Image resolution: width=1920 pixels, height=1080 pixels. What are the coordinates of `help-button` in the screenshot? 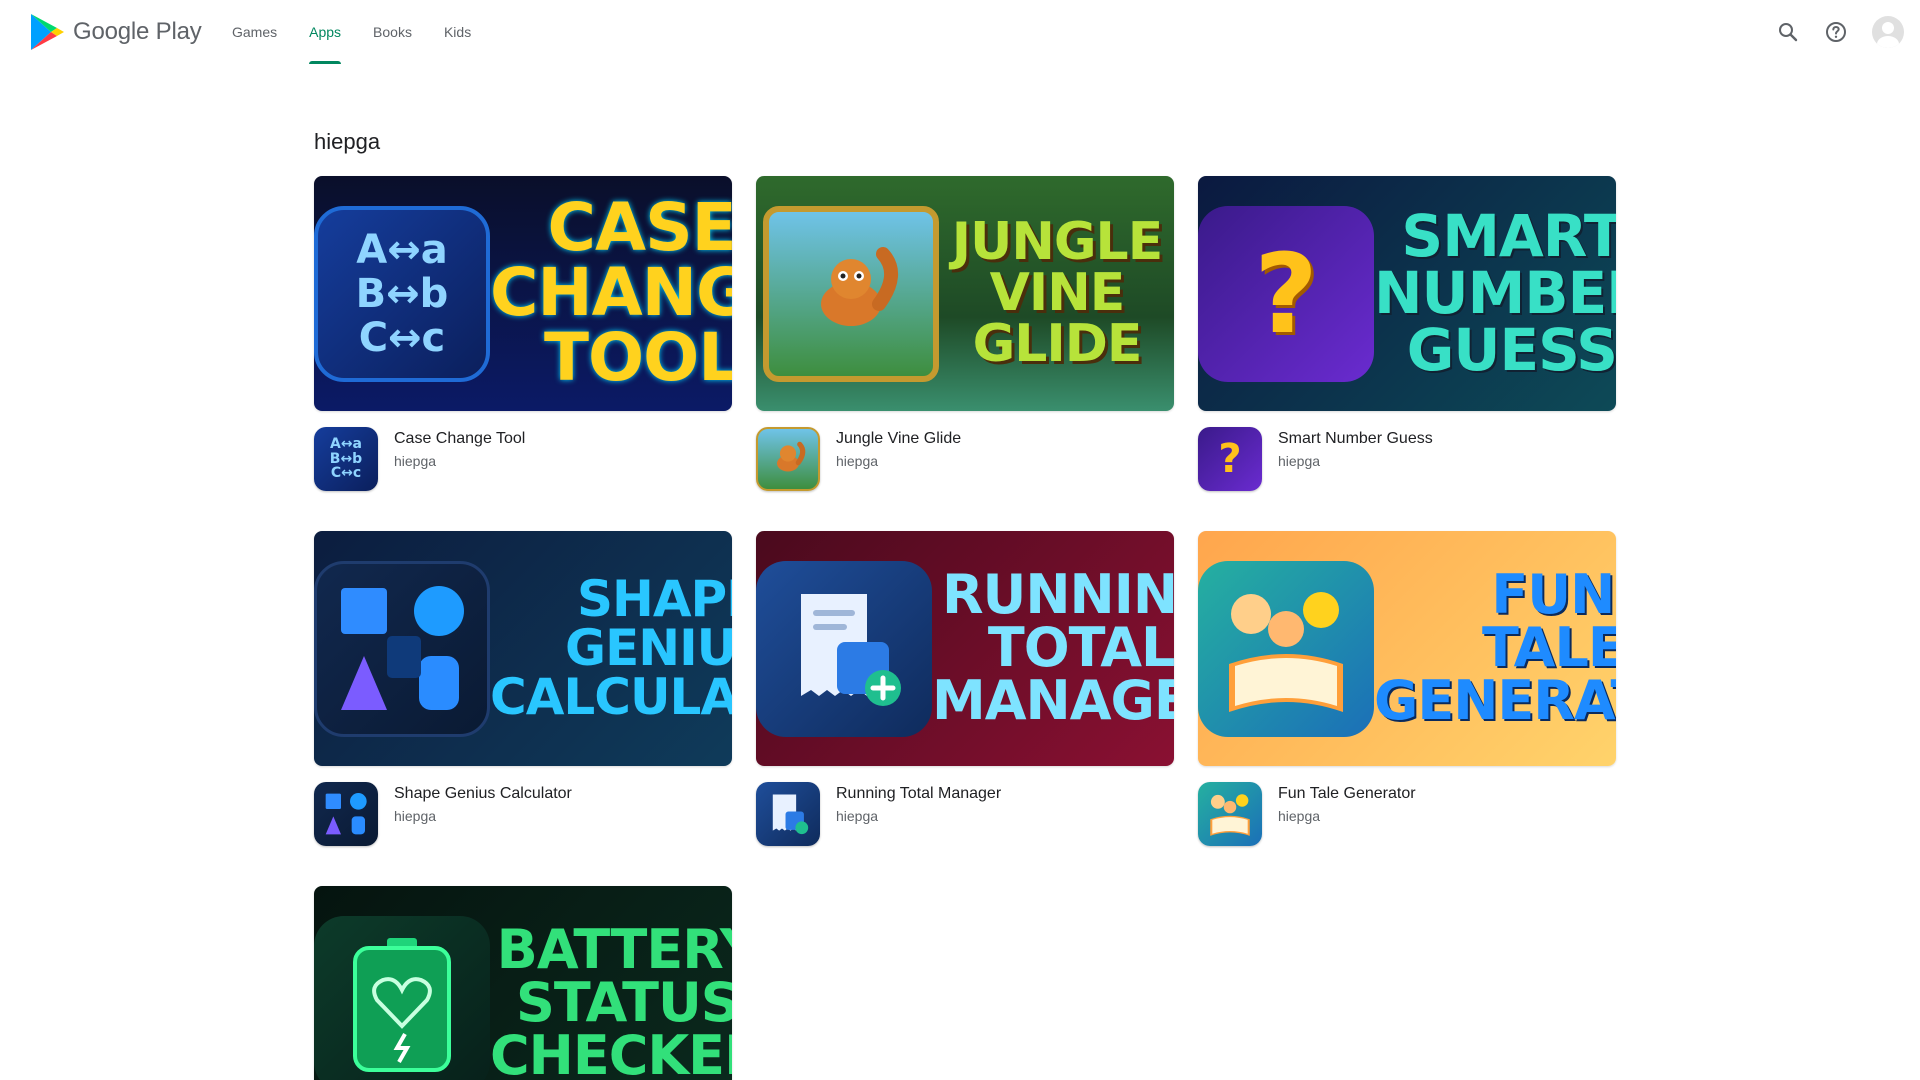 It's located at (1836, 32).